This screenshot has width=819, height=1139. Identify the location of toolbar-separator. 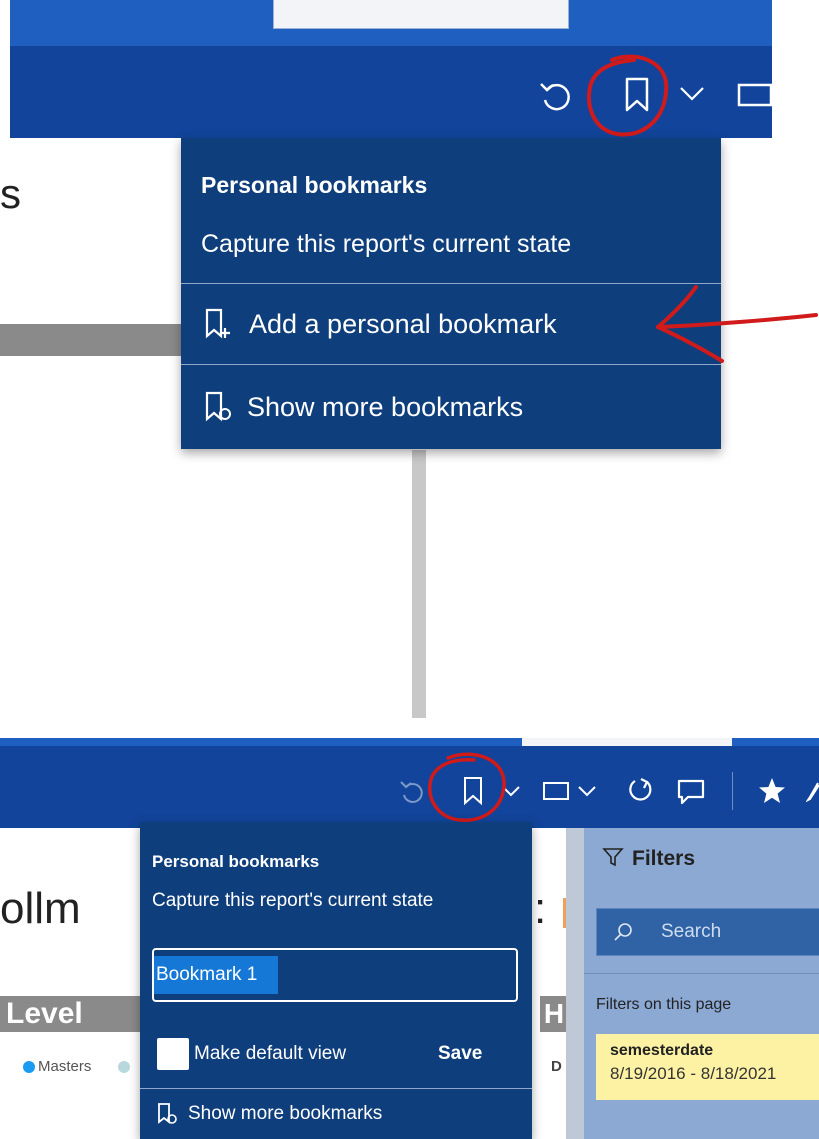
(732, 791).